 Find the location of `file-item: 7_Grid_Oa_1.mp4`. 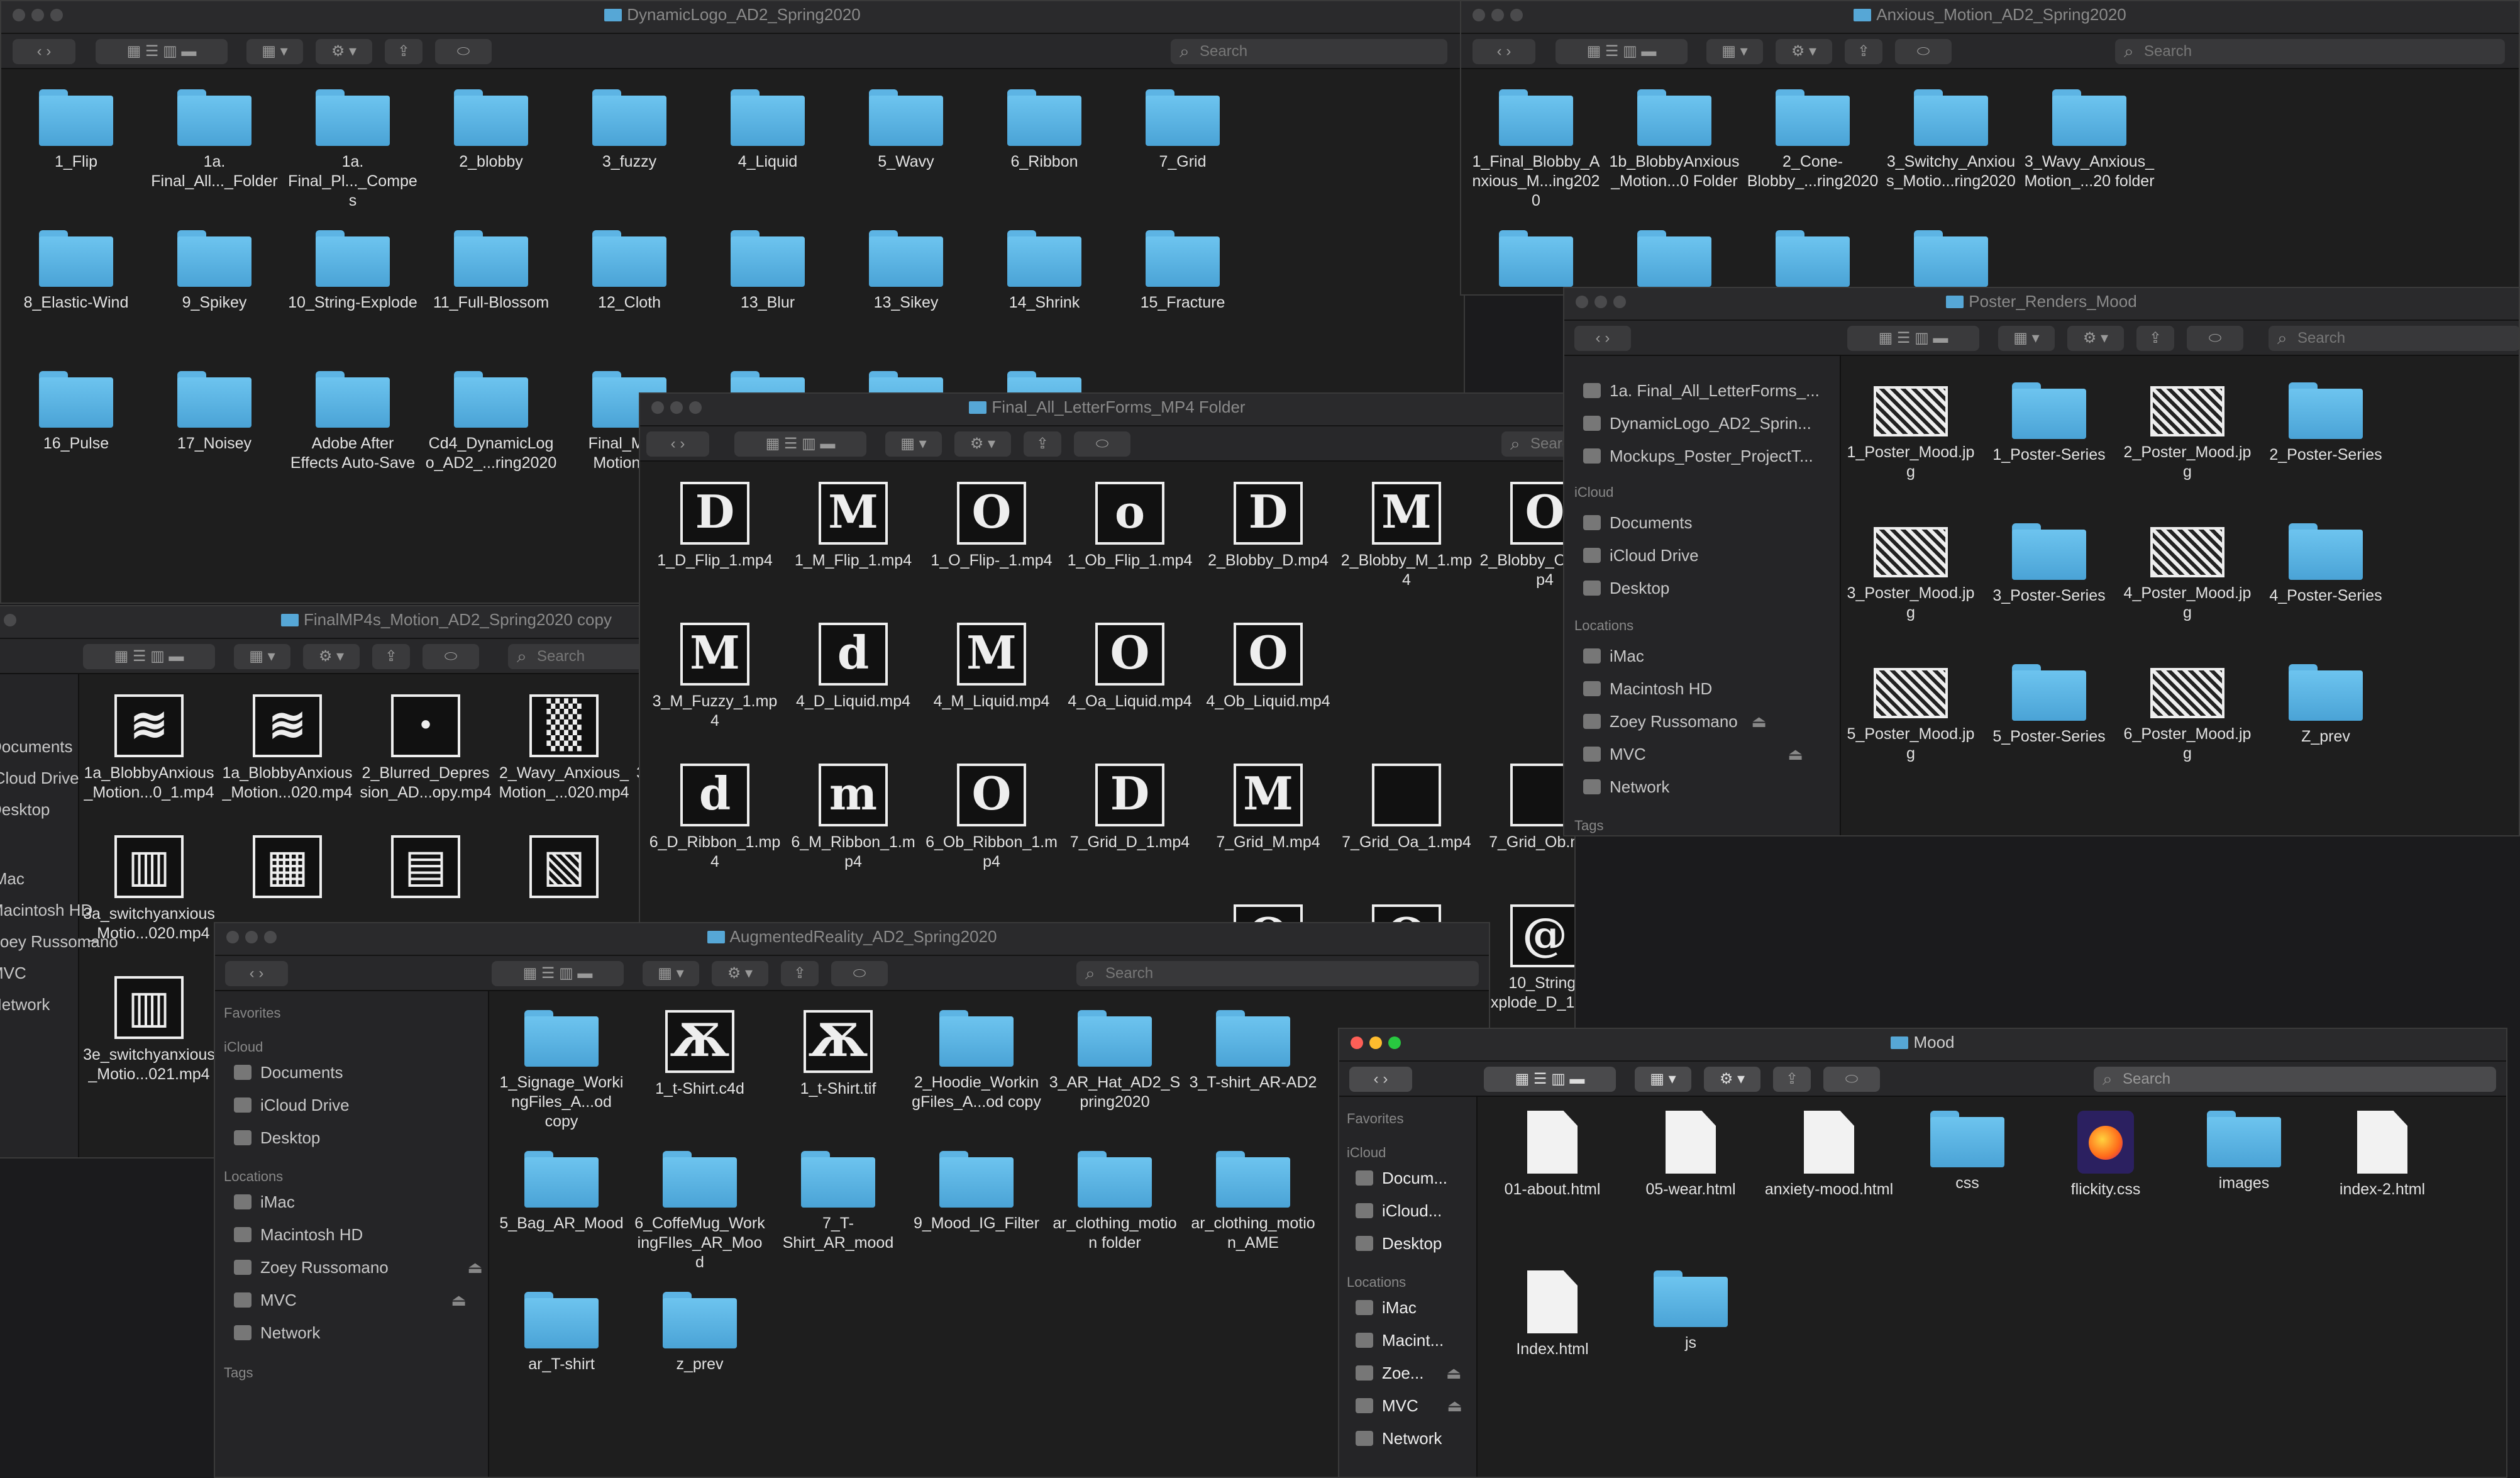

file-item: 7_Grid_Oa_1.mp4 is located at coordinates (1406, 808).